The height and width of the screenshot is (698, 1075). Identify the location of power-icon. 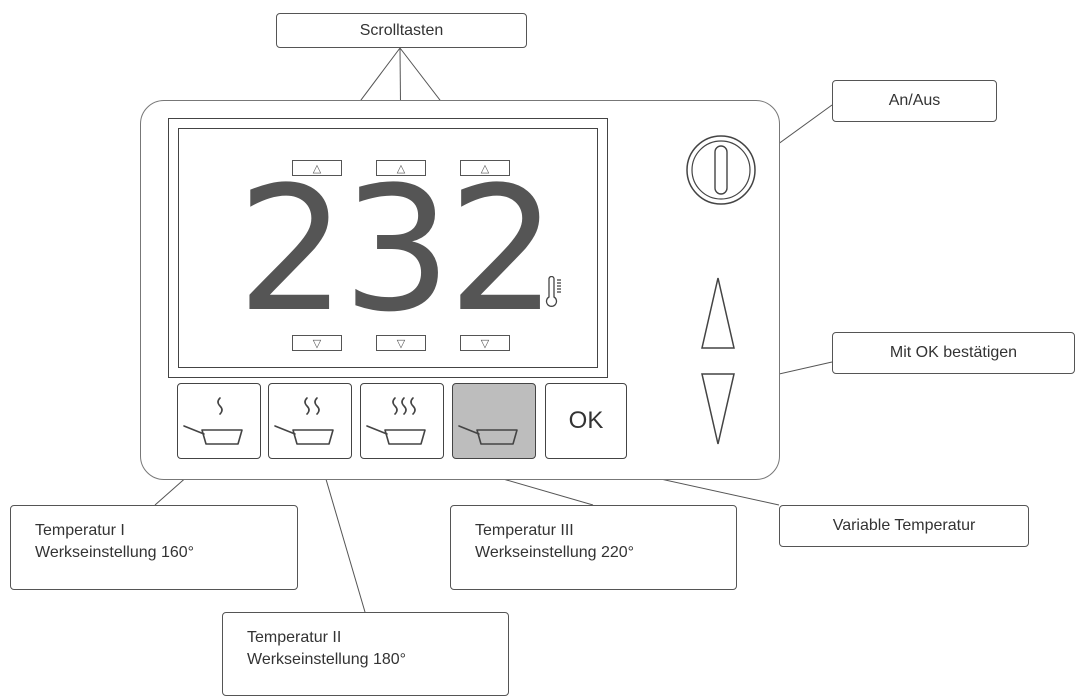
(721, 170).